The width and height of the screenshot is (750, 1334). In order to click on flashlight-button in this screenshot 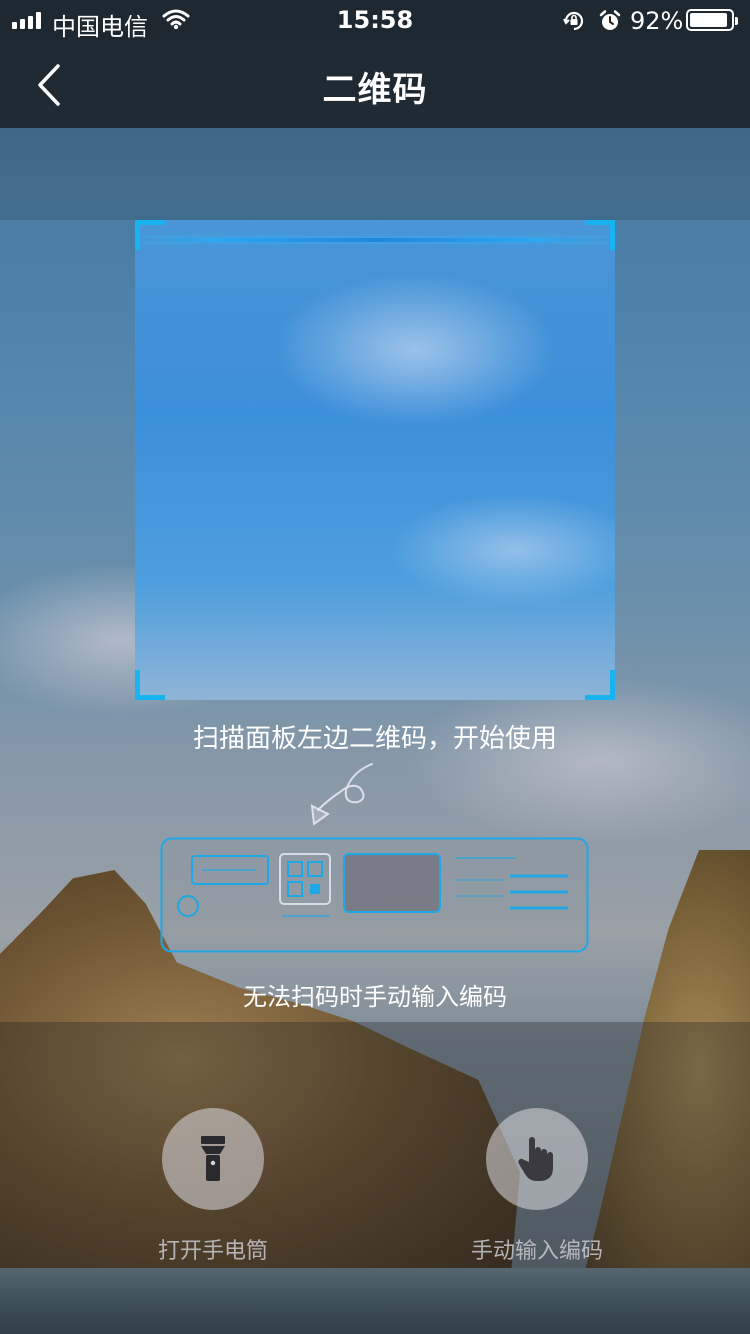, I will do `click(213, 1159)`.